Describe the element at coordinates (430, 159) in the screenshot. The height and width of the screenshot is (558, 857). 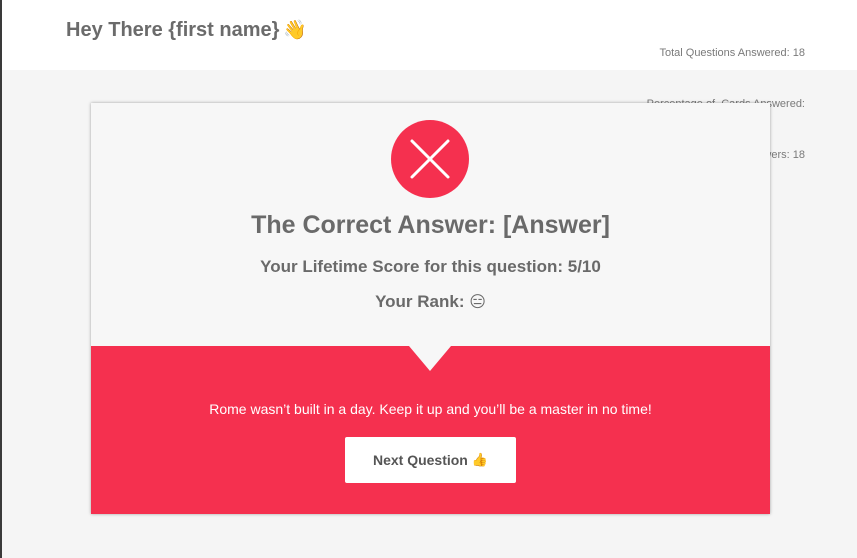
I see `close-icon` at that location.